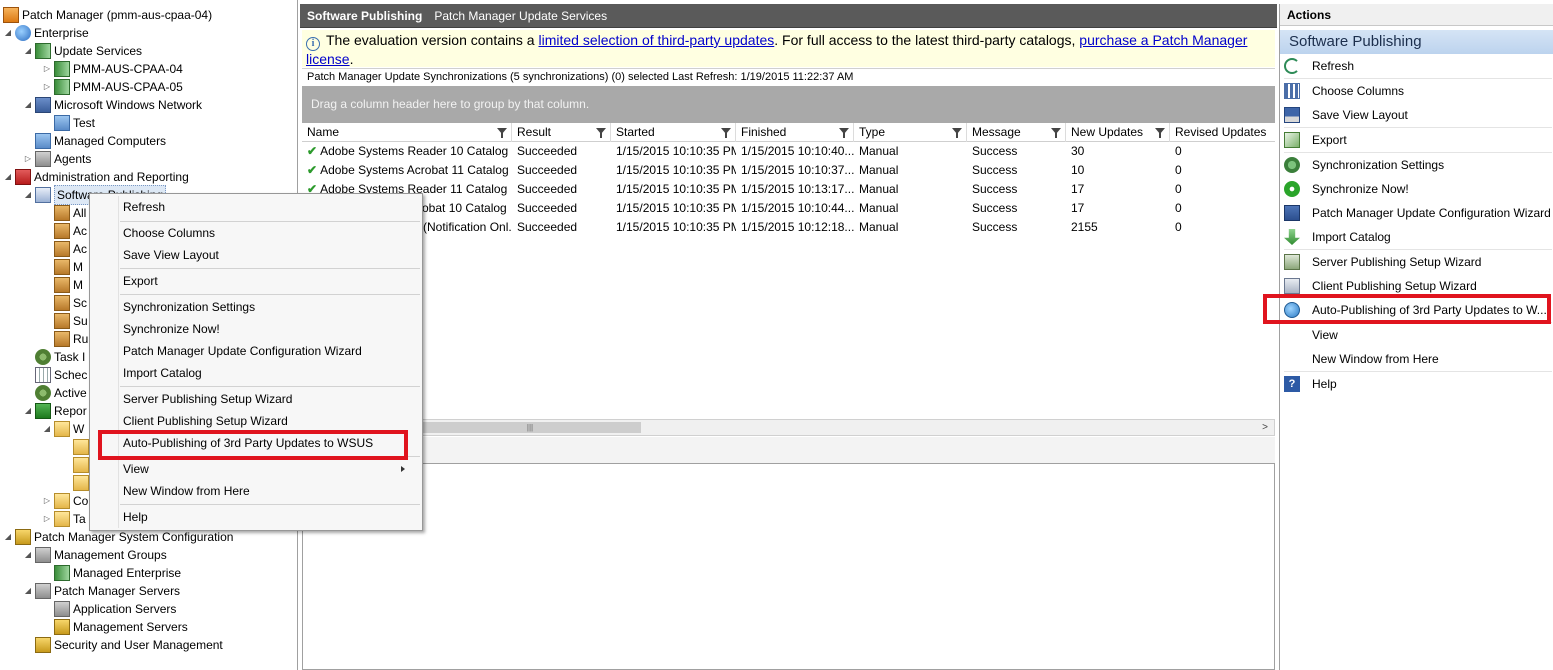  What do you see at coordinates (112, 69) in the screenshot?
I see `tree-node-server-04: ▷ PMM-AUS-CPAA-04` at bounding box center [112, 69].